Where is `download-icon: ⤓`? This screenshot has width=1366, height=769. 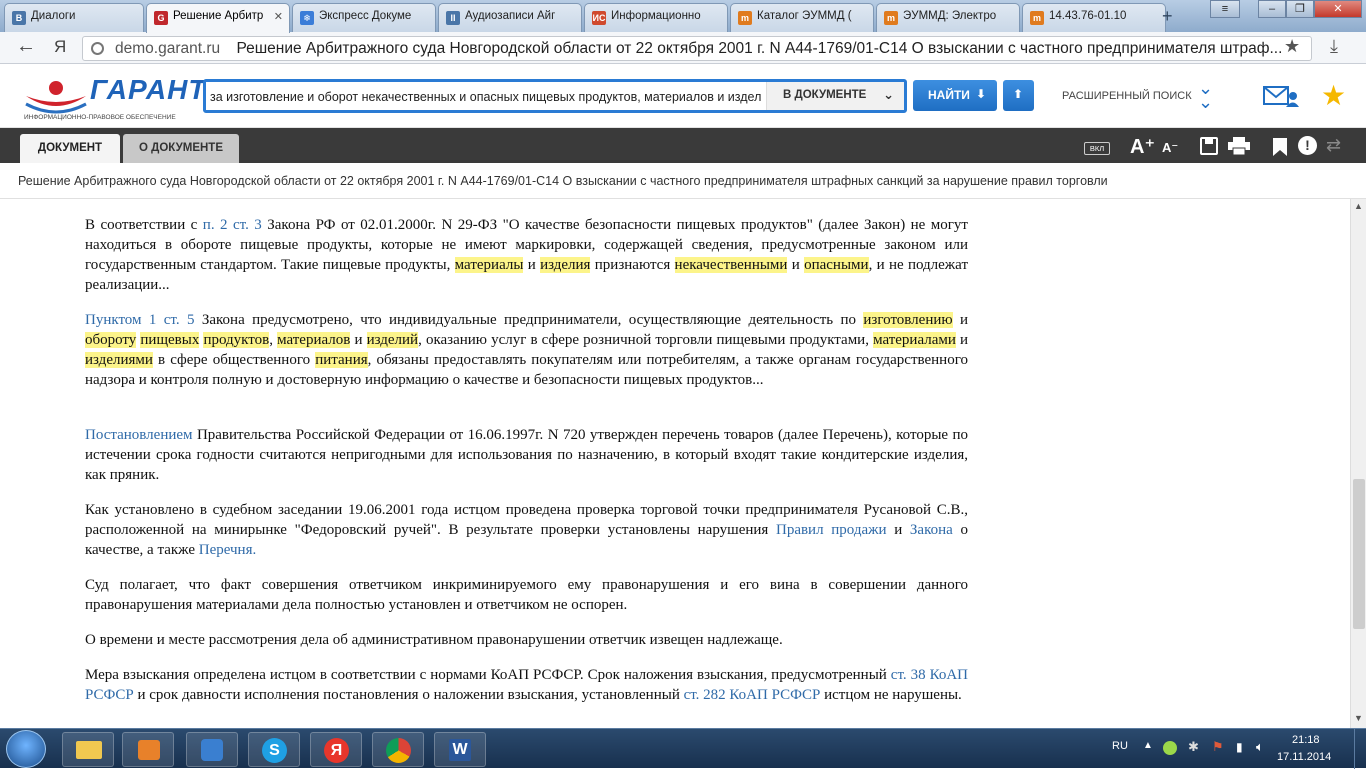
download-icon: ⤓ is located at coordinates (1334, 46).